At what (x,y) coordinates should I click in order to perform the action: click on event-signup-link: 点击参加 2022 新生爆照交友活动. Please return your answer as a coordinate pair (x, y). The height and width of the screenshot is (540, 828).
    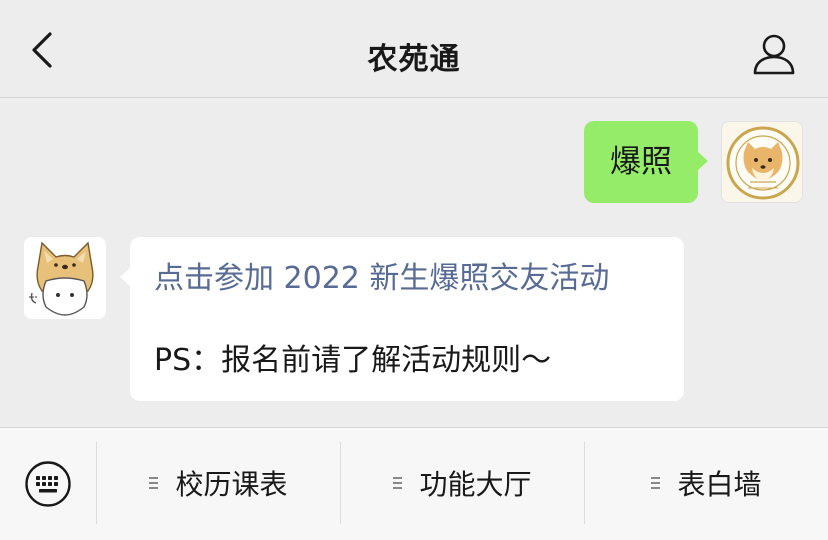
    Looking at the image, I should click on (407, 279).